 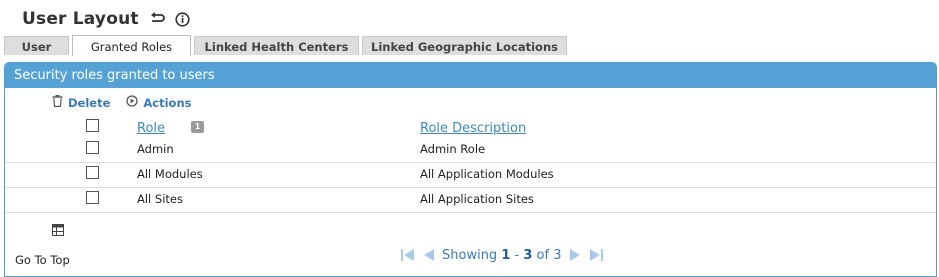 What do you see at coordinates (131, 45) in the screenshot?
I see `tab-granted-roles: Granted Roles` at bounding box center [131, 45].